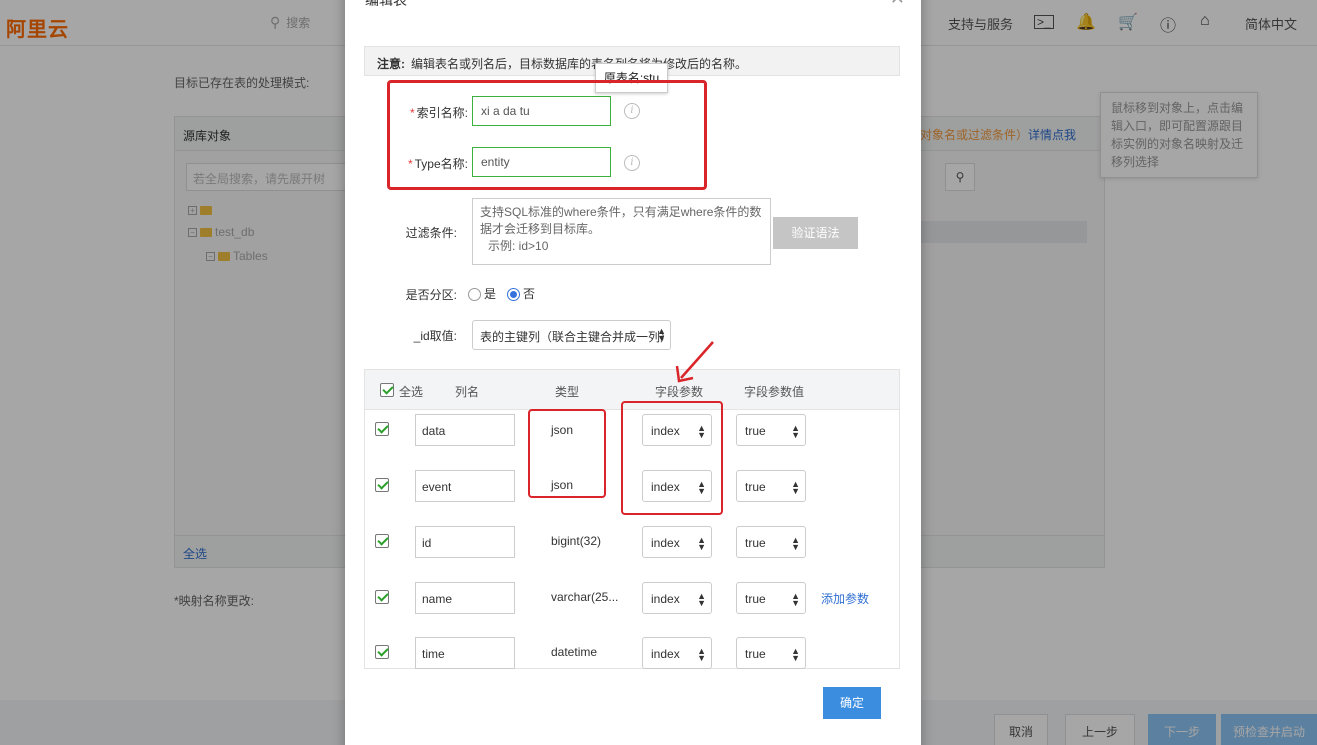 This screenshot has height=745, width=1317. I want to click on column-name-input: name, so click(465, 598).